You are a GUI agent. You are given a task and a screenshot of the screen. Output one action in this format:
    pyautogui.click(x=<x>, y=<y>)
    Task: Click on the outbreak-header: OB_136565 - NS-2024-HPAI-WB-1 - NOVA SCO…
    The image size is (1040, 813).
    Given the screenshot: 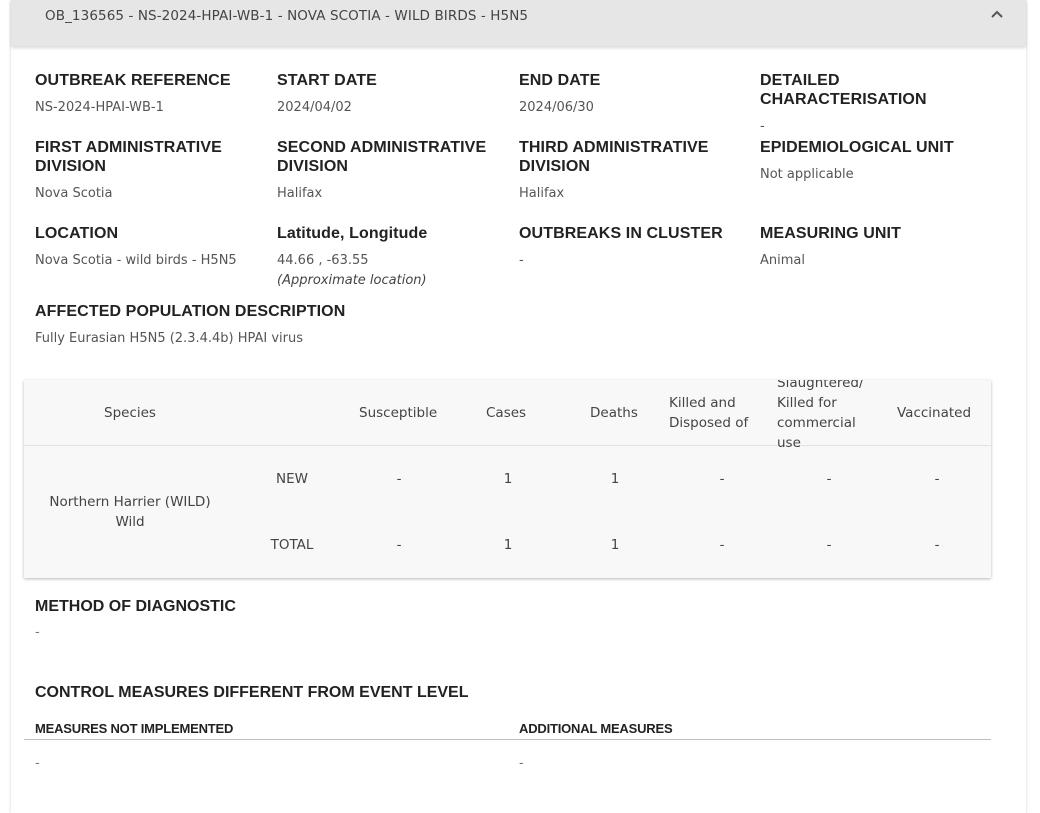 What is the action you would take?
    pyautogui.click(x=518, y=23)
    